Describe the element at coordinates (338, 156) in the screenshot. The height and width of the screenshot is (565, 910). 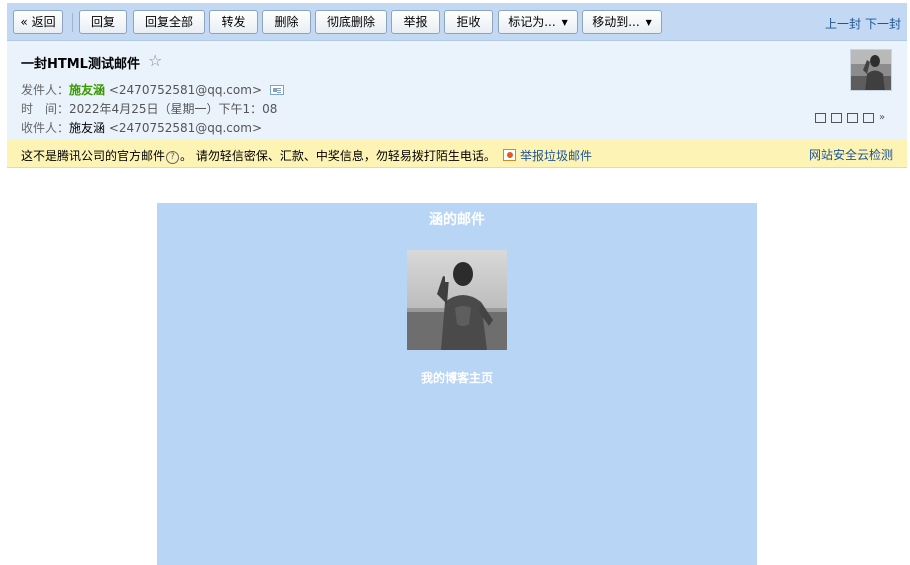
I see `warning-text-after: 。 请勿轻信密保、汇款、中奖信息，勿轻易拨打陌生电话。` at that location.